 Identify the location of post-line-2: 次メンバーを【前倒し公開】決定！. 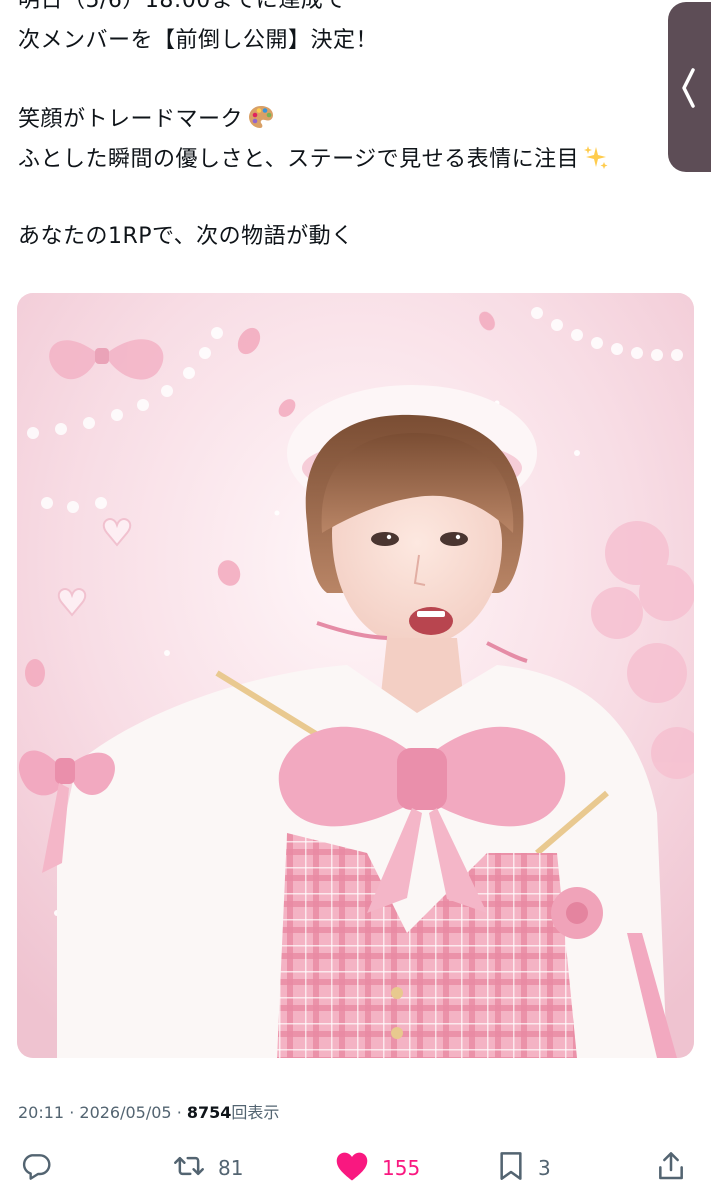
(198, 40).